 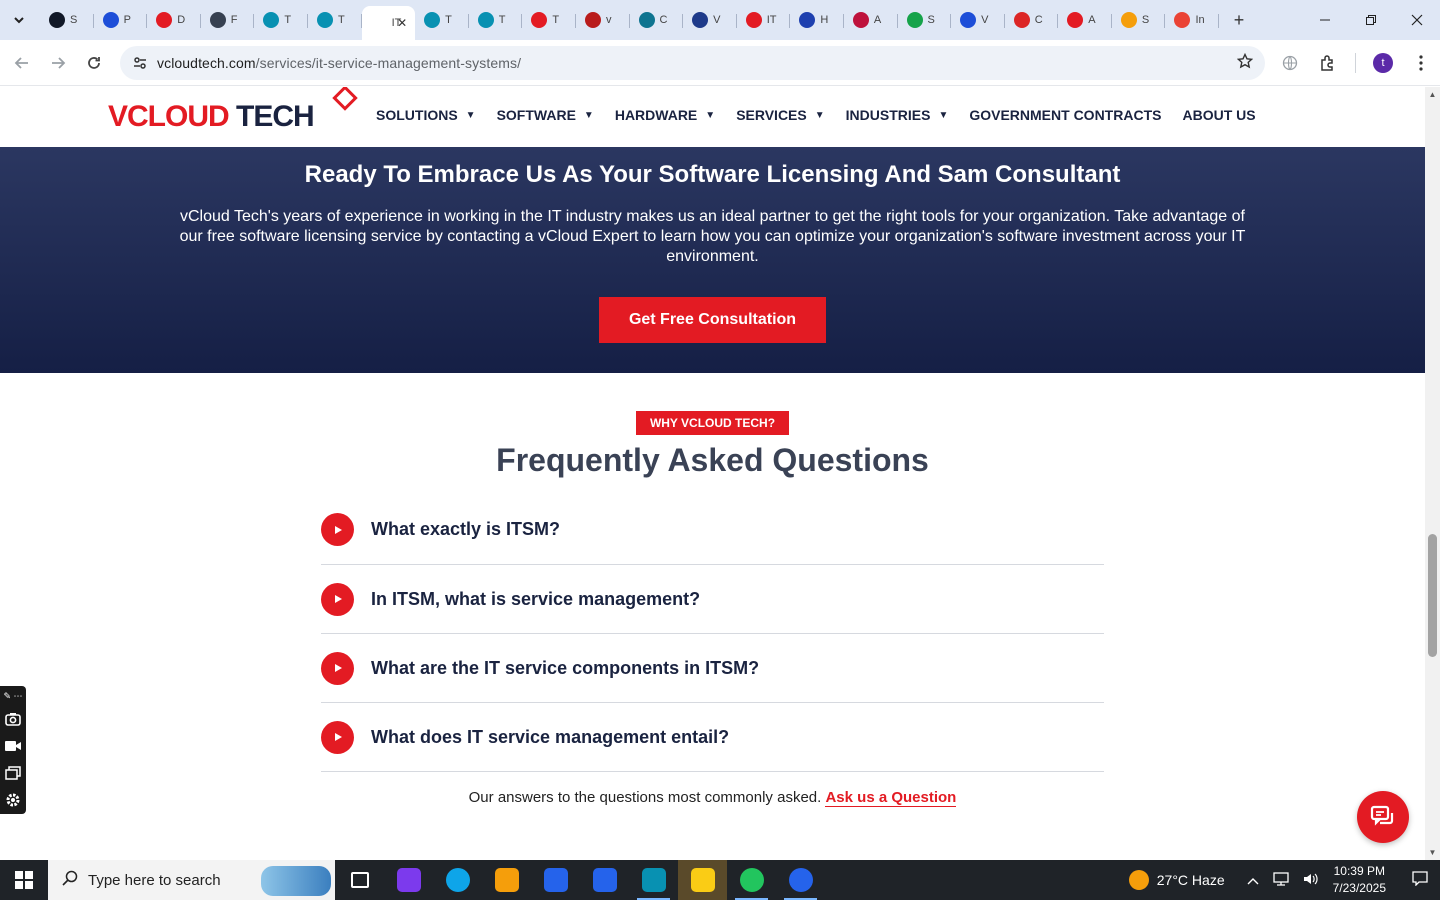 I want to click on back-button, so click(x=22, y=63).